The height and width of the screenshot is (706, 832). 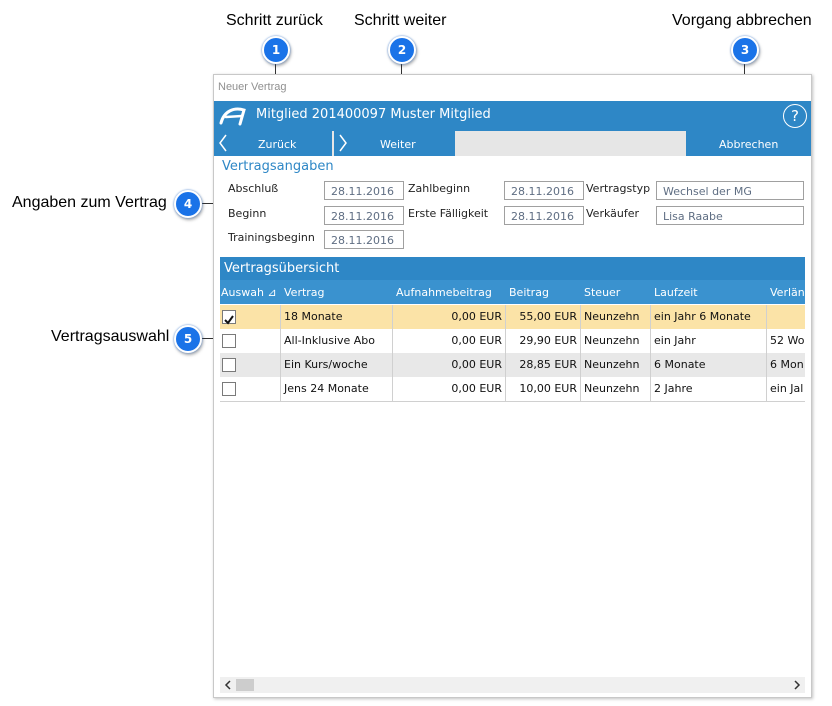 I want to click on vertrag-cell: Jens 24 Monate, so click(x=337, y=389).